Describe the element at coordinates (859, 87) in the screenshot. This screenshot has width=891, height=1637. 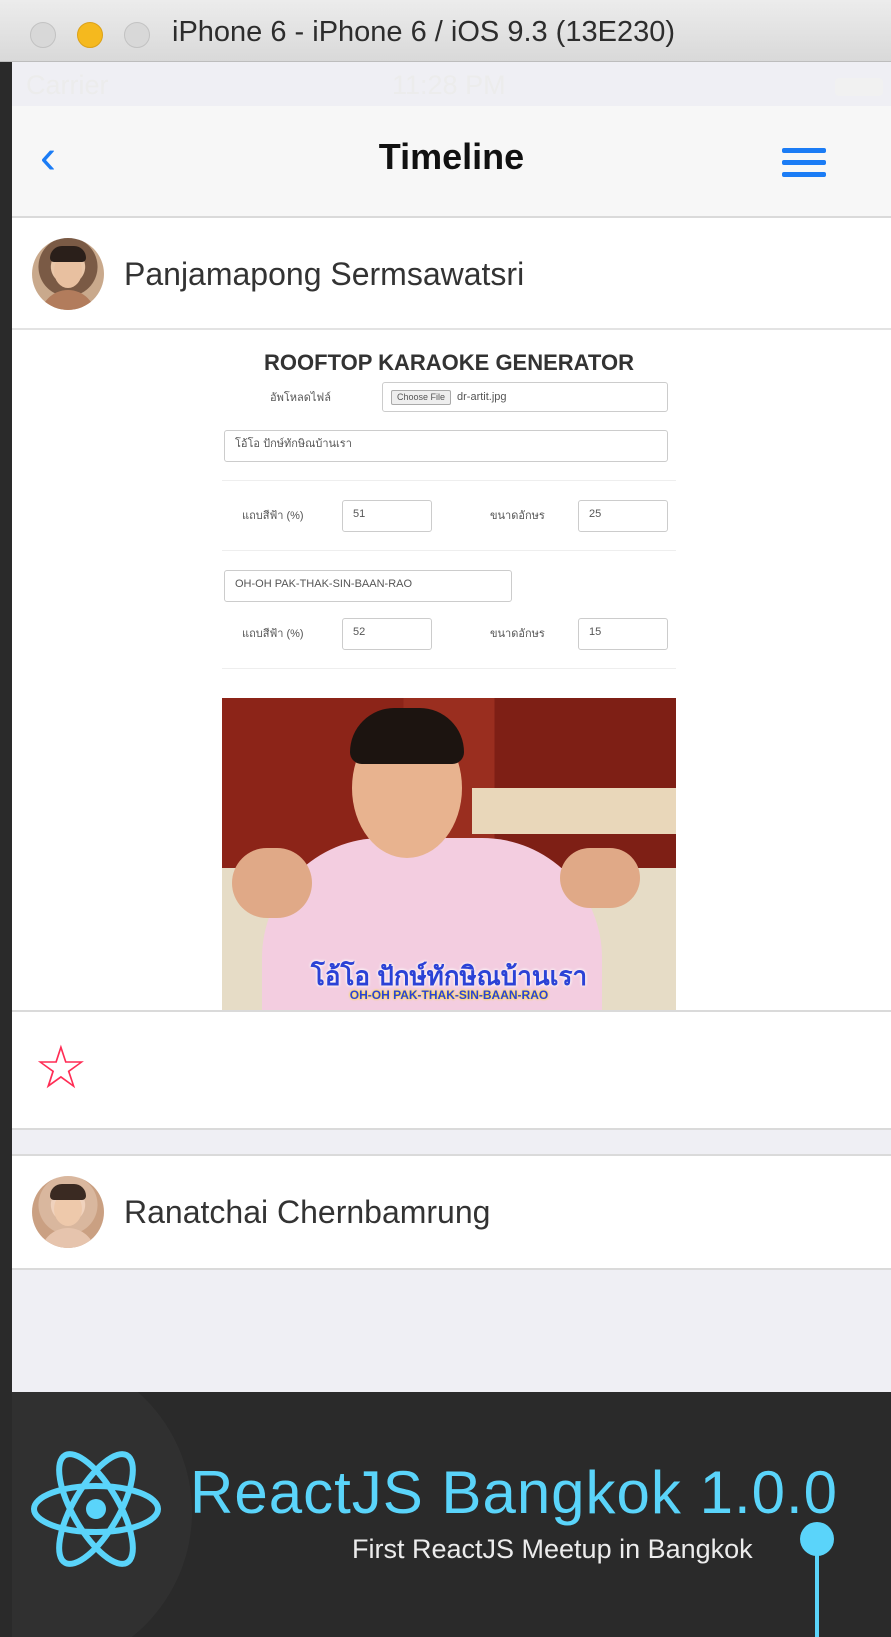
I see `battery-icon` at that location.